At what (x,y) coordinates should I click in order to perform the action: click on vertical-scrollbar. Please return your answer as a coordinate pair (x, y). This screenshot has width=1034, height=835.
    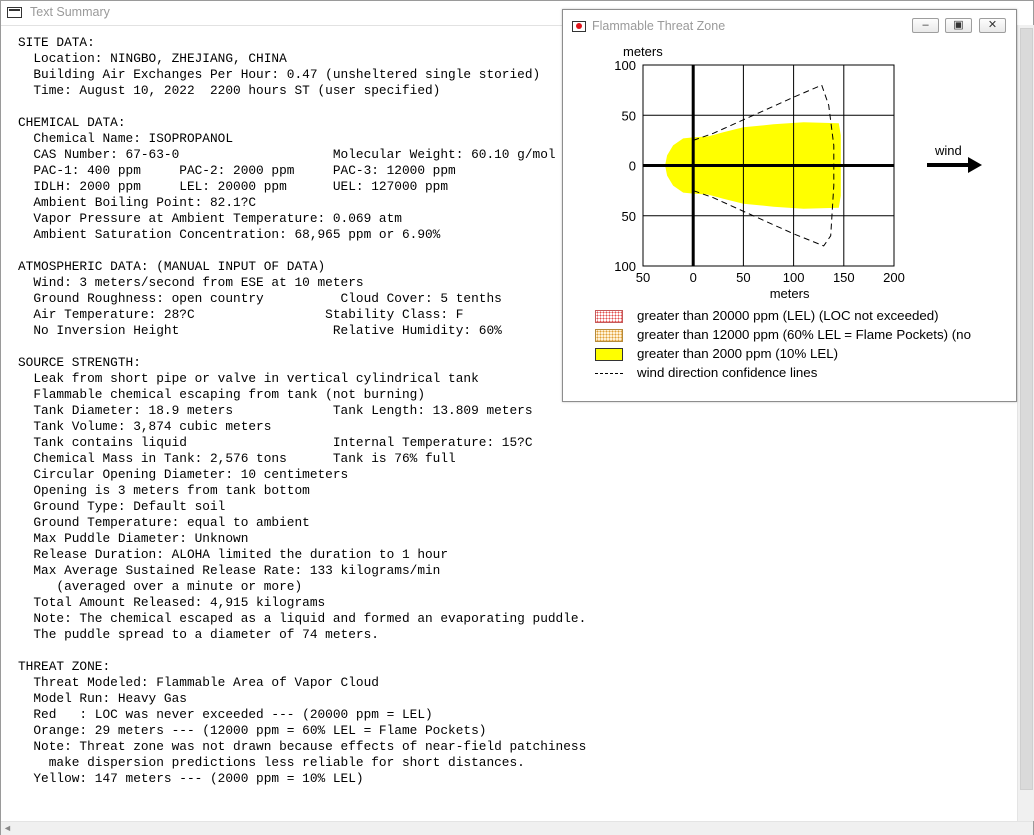
    Looking at the image, I should click on (1025, 423).